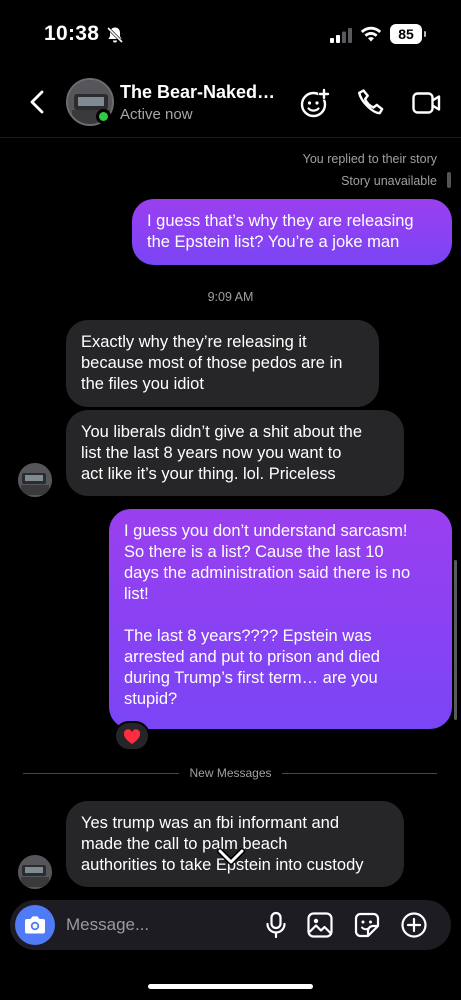 The width and height of the screenshot is (461, 1000). I want to click on phone-icon, so click(371, 103).